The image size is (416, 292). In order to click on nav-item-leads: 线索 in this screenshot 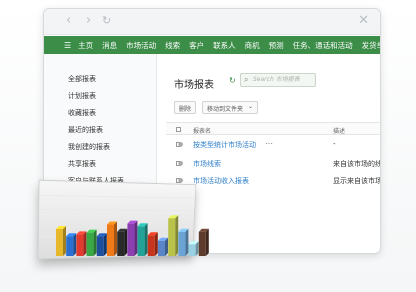, I will do `click(172, 45)`.